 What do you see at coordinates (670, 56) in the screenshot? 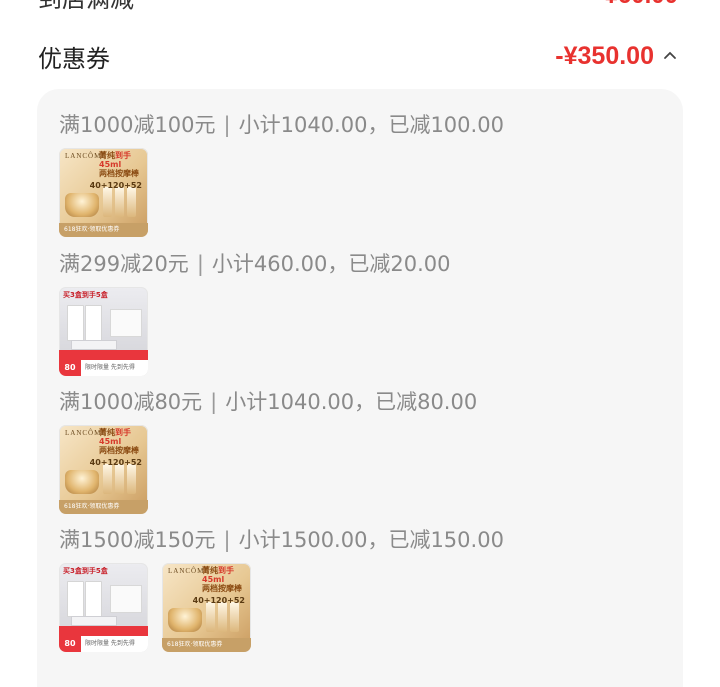
I see `chevron-up-icon` at bounding box center [670, 56].